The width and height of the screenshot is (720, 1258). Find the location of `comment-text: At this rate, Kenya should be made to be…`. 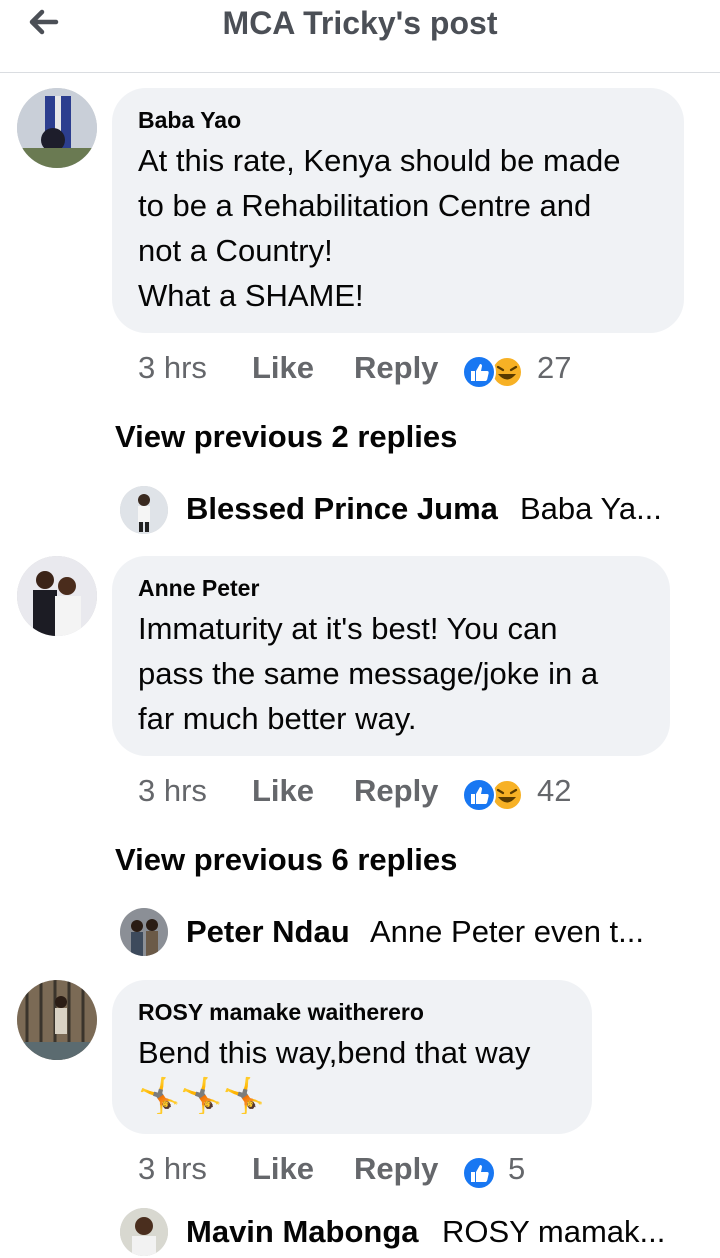

comment-text: At this rate, Kenya should be made to be… is located at coordinates (379, 228).